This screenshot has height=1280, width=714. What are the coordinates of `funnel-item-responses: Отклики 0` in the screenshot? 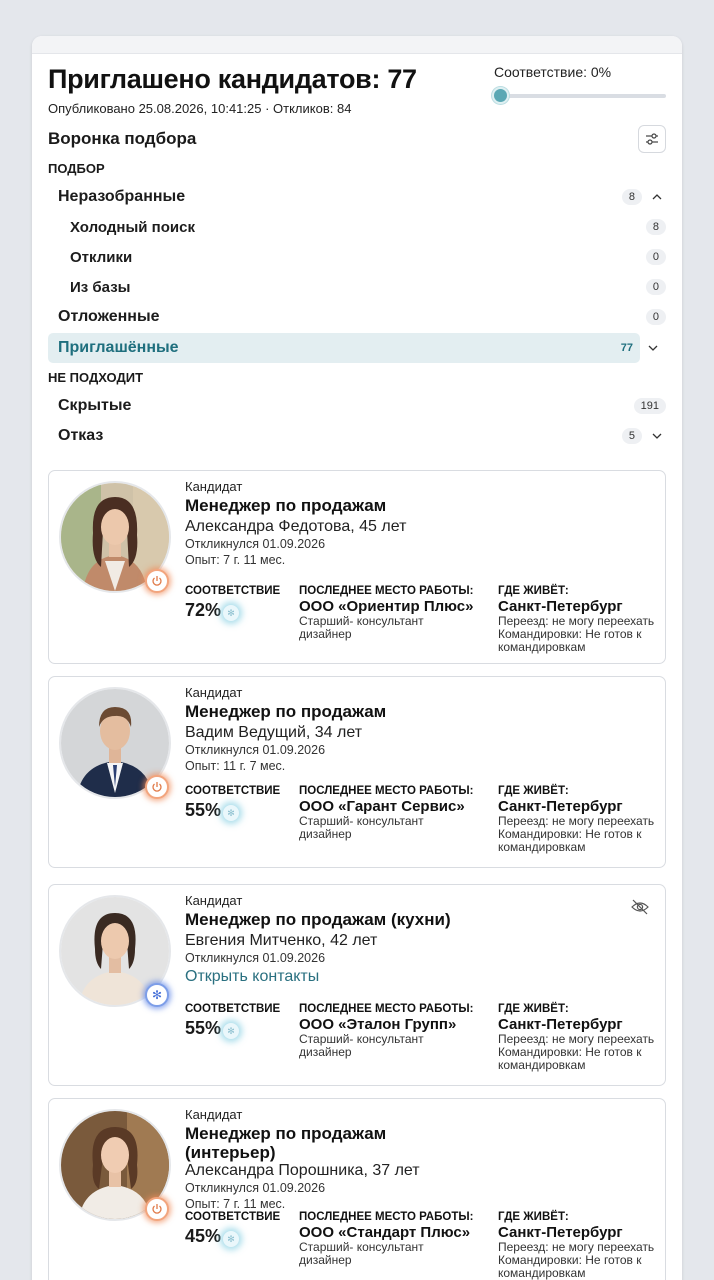 It's located at (357, 257).